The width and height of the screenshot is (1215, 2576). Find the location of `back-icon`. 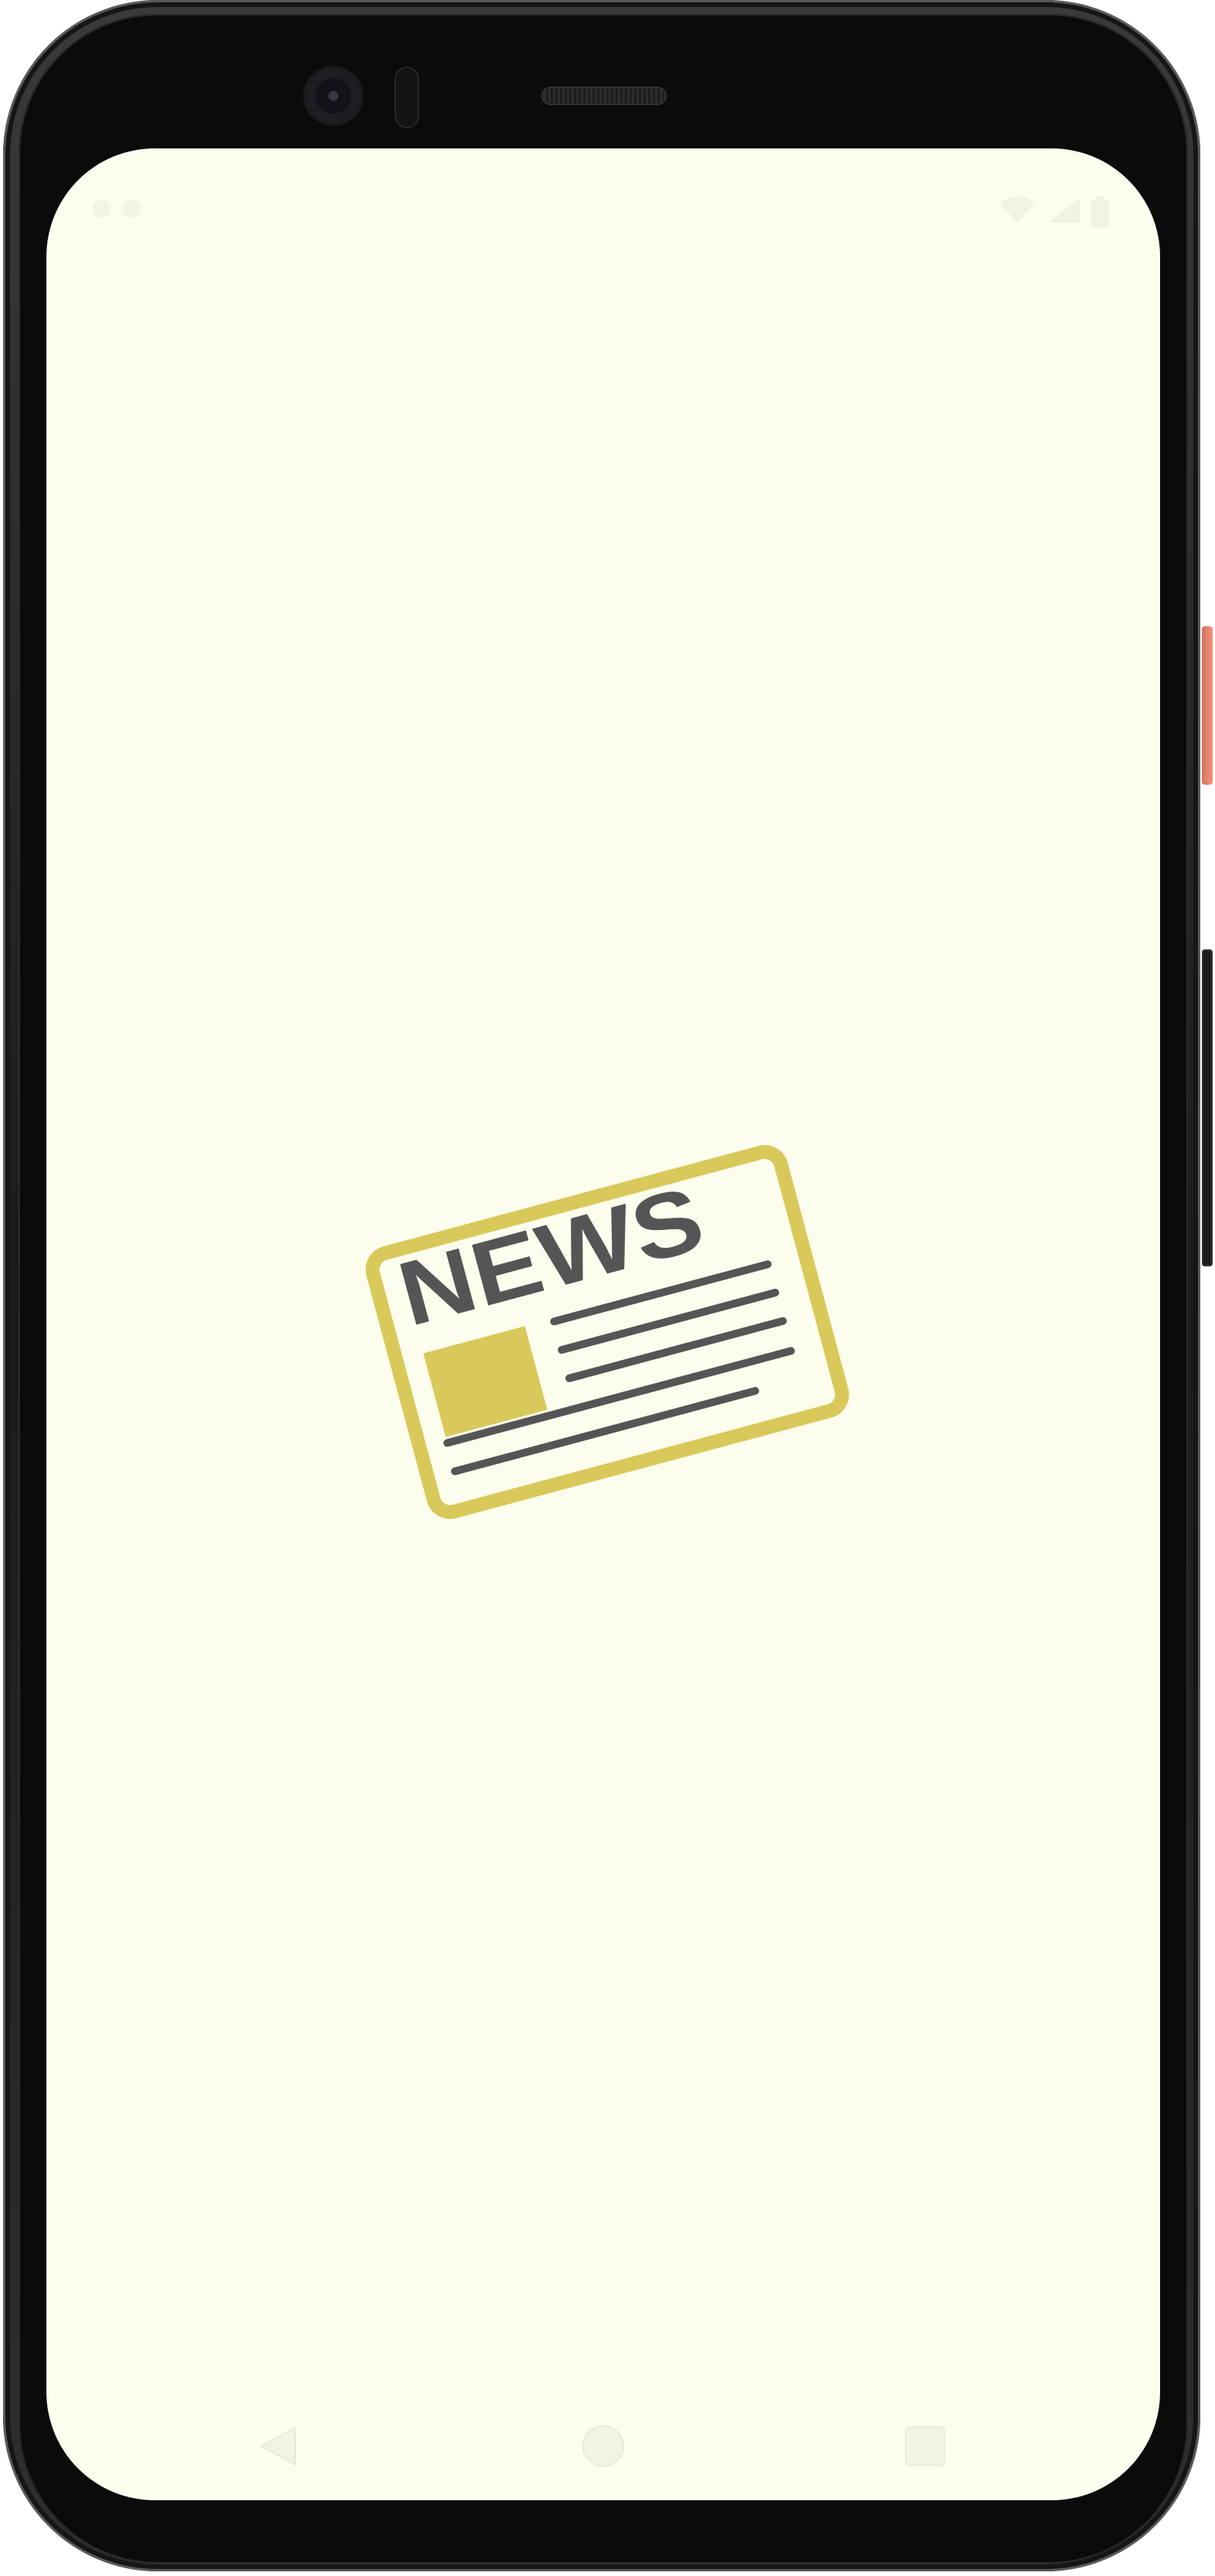

back-icon is located at coordinates (278, 2446).